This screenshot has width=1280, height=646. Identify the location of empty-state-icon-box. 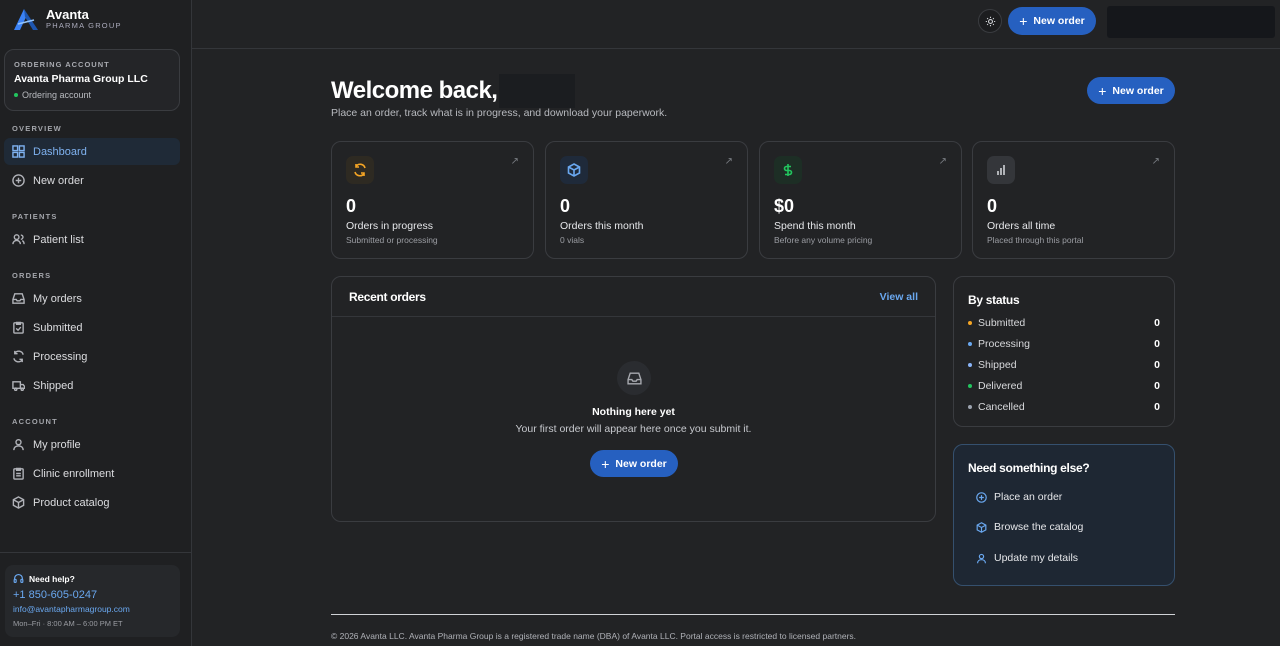
(634, 378).